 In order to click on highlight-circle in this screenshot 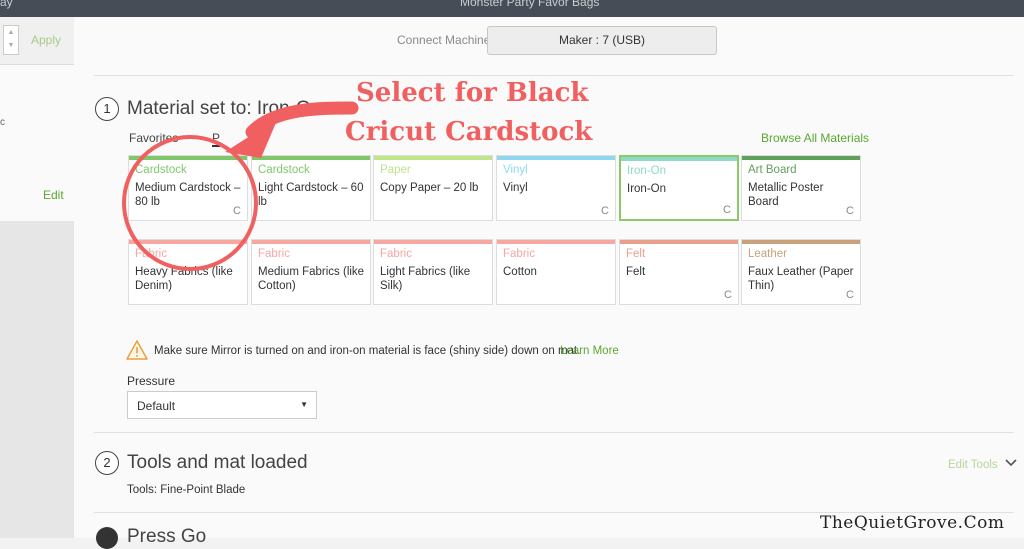, I will do `click(190, 203)`.